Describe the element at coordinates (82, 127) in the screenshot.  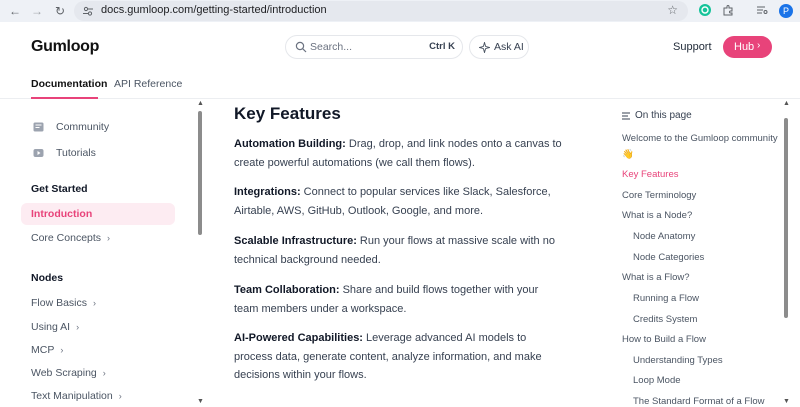
I see `sidebar-item-community: Community` at that location.